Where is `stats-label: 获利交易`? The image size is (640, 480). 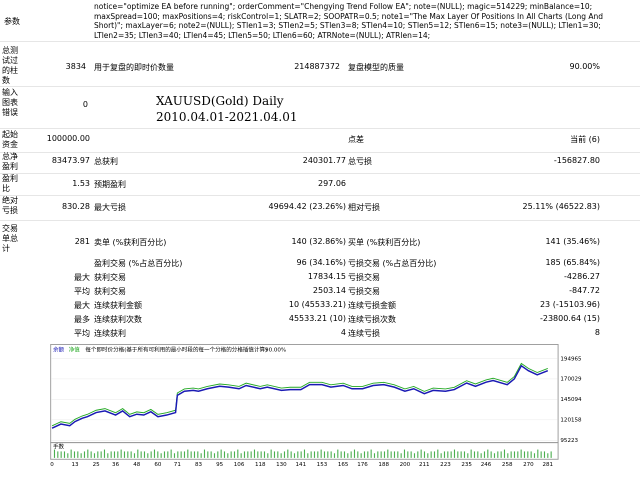 stats-label: 获利交易 is located at coordinates (110, 277).